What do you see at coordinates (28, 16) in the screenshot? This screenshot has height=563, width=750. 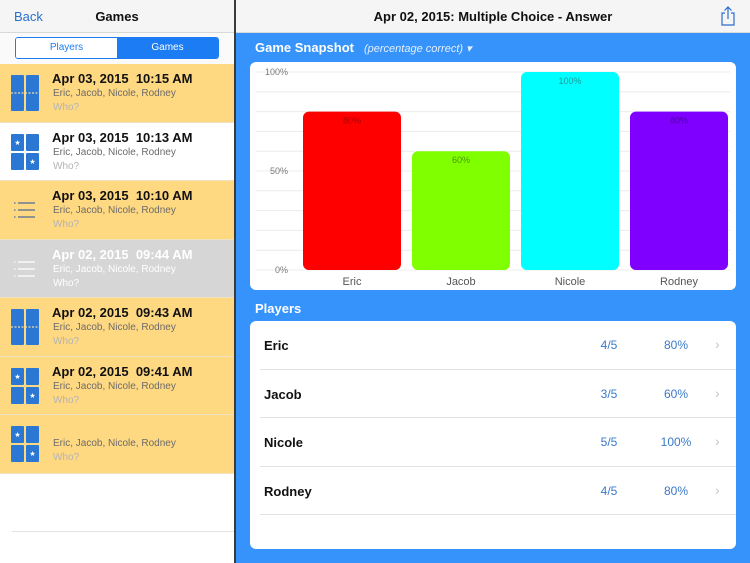 I see `back-button: Back` at bounding box center [28, 16].